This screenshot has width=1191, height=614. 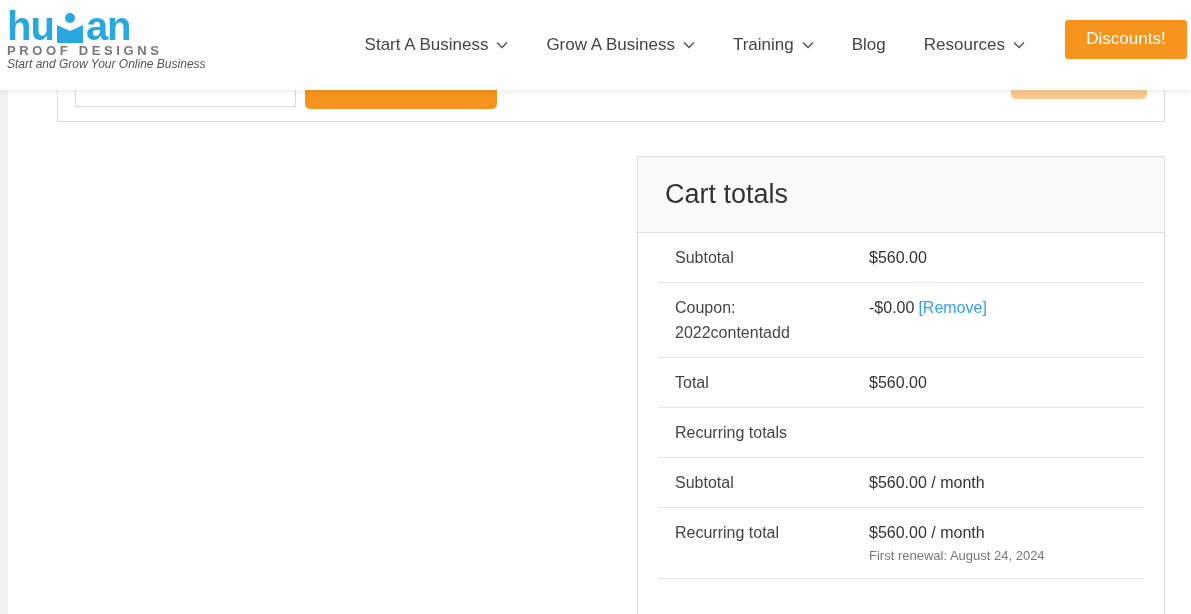 I want to click on logo-tagline: Start and Grow Your Online Business, so click(x=106, y=64).